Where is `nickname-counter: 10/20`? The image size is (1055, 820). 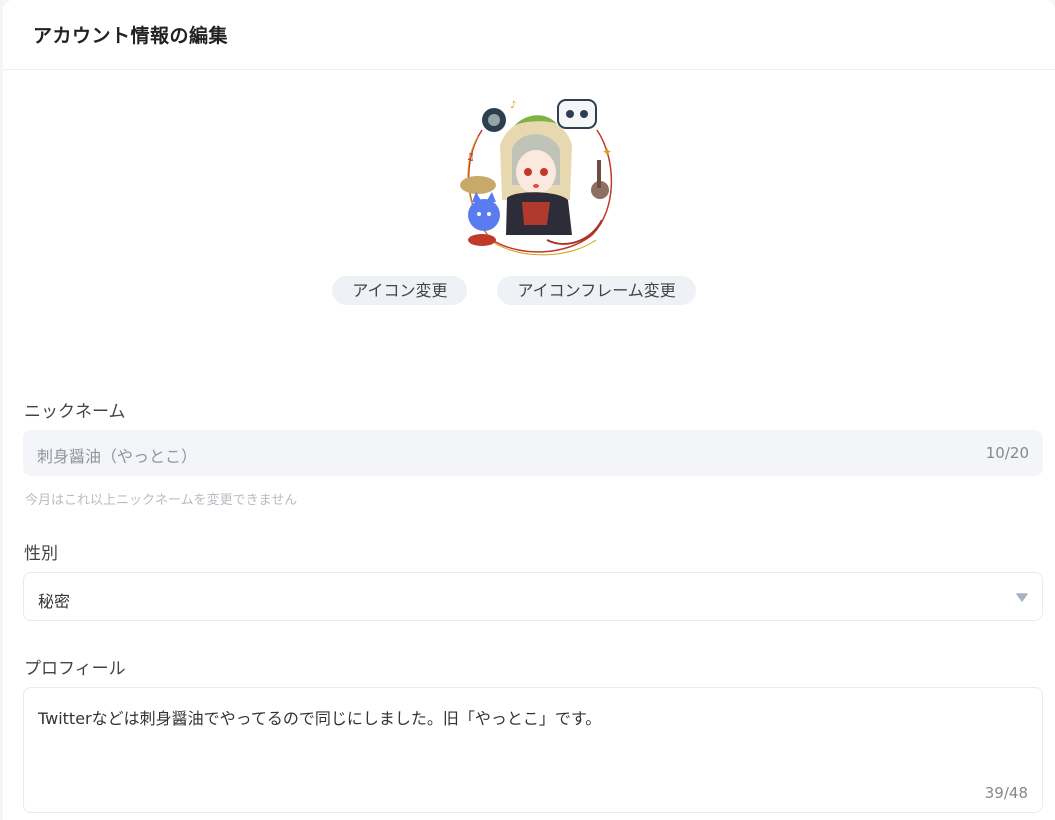 nickname-counter: 10/20 is located at coordinates (1007, 453).